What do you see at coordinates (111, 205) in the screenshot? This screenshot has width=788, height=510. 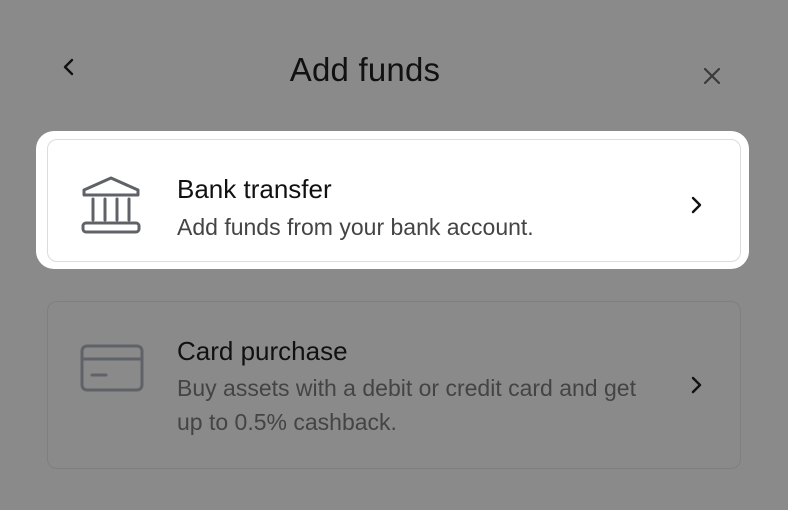 I see `bank-icon` at bounding box center [111, 205].